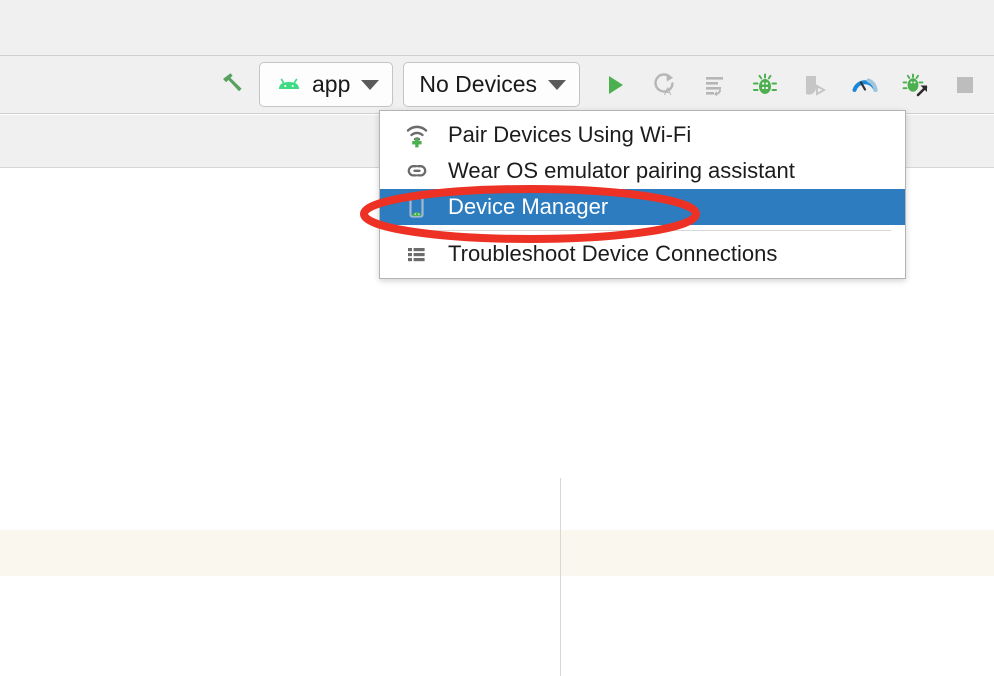 This screenshot has width=994, height=676. What do you see at coordinates (232, 81) in the screenshot?
I see `hammer-icon` at bounding box center [232, 81].